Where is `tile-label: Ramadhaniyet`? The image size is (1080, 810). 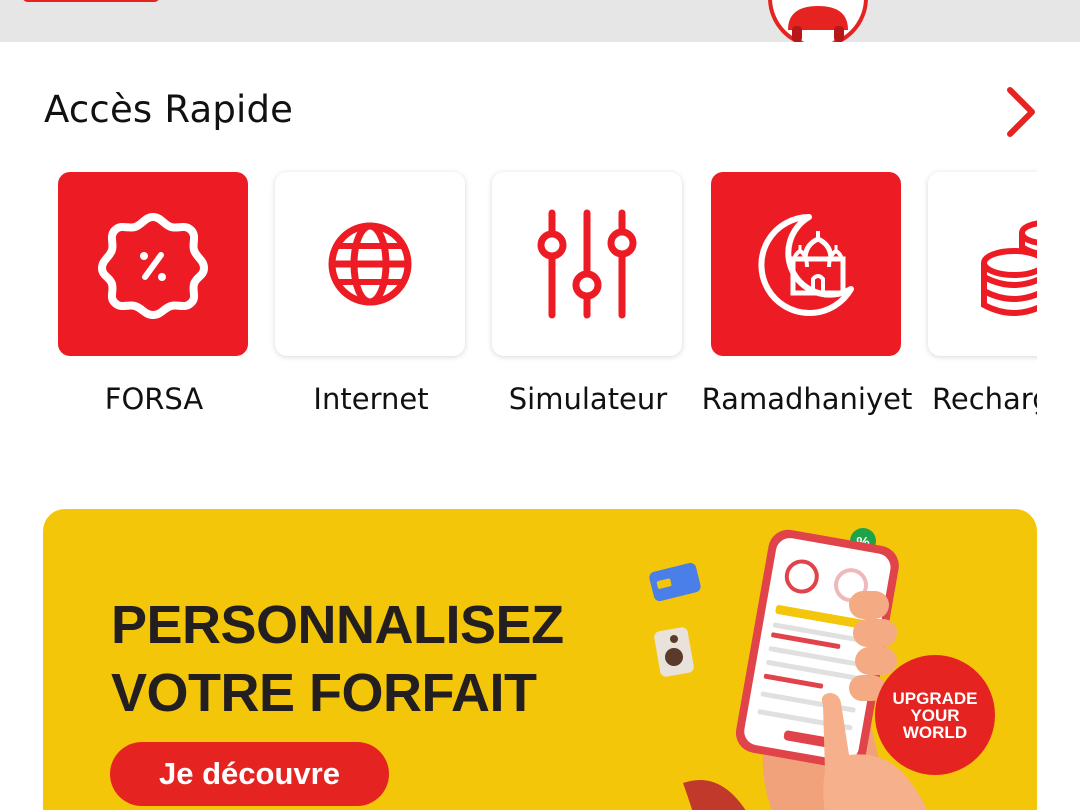
tile-label: Ramadhaniyet is located at coordinates (807, 399).